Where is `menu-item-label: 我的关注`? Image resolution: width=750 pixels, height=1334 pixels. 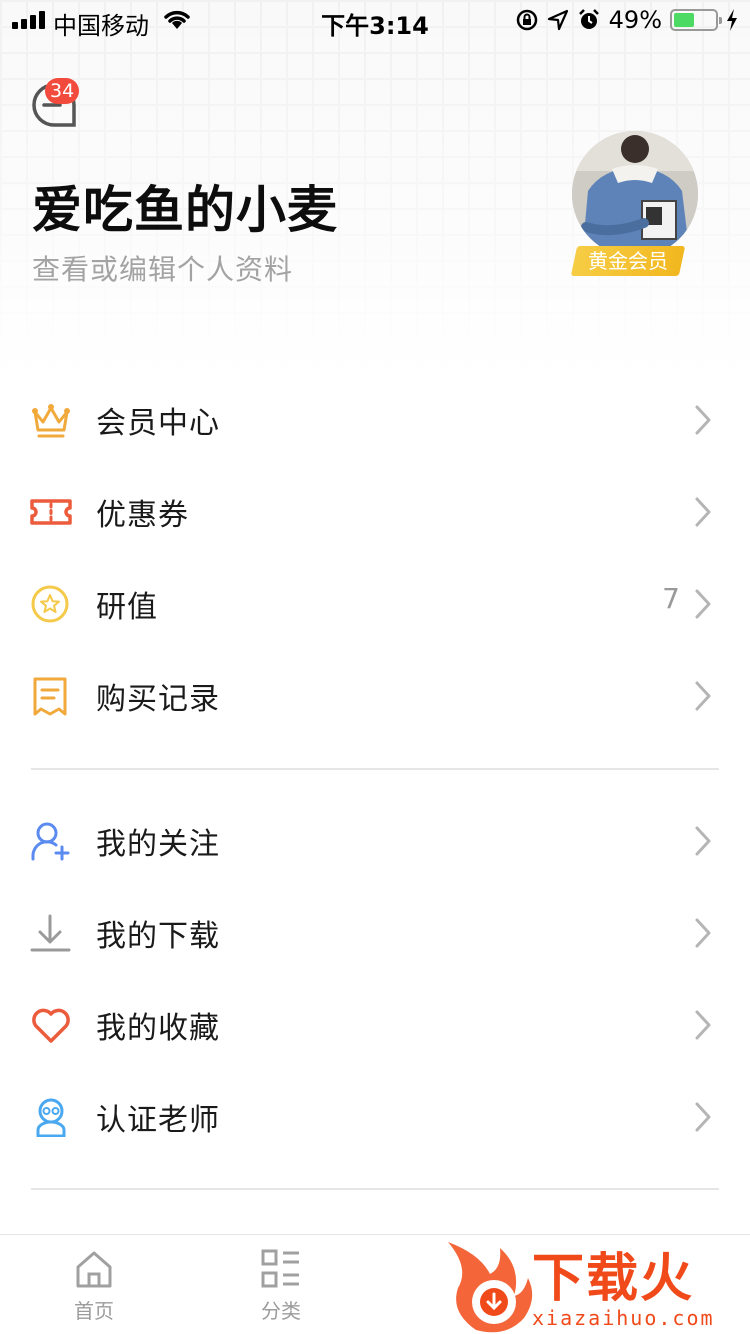 menu-item-label: 我的关注 is located at coordinates (158, 844).